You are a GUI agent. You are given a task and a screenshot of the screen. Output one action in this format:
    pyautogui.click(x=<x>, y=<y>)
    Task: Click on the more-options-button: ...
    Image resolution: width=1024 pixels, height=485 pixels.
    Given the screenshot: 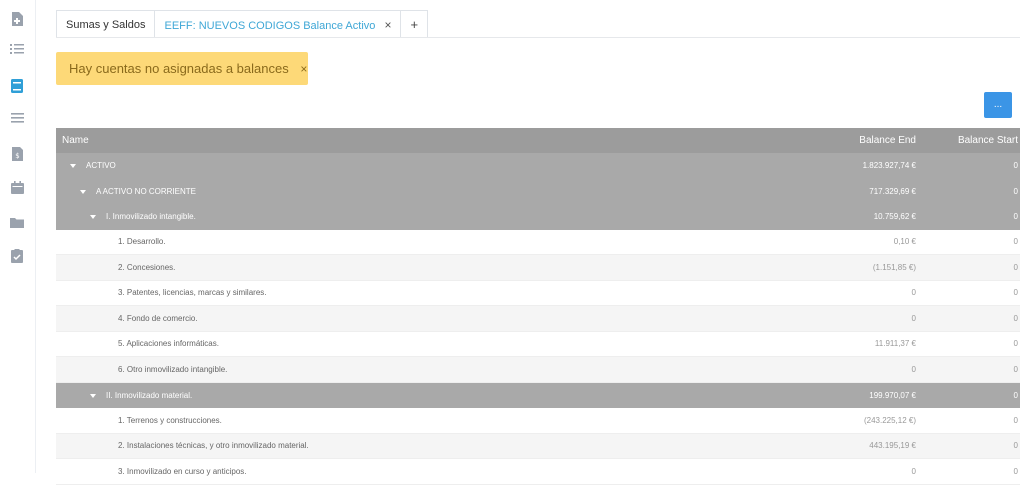 What is the action you would take?
    pyautogui.click(x=998, y=105)
    